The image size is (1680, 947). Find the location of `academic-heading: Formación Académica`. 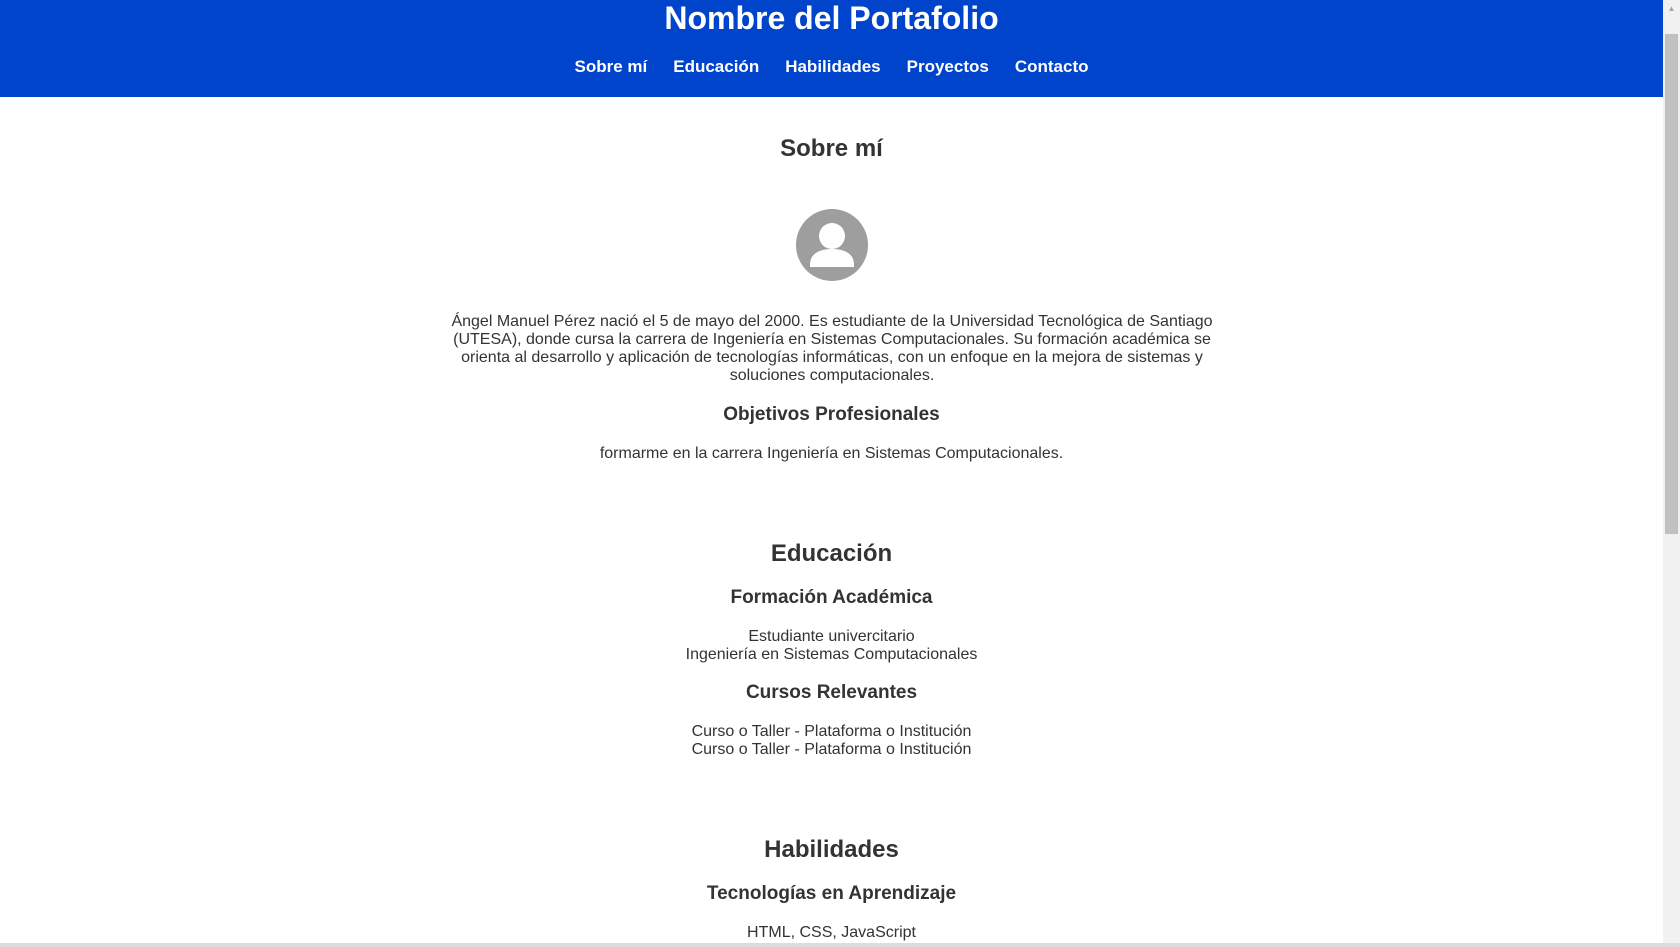

academic-heading: Formación Académica is located at coordinates (831, 597).